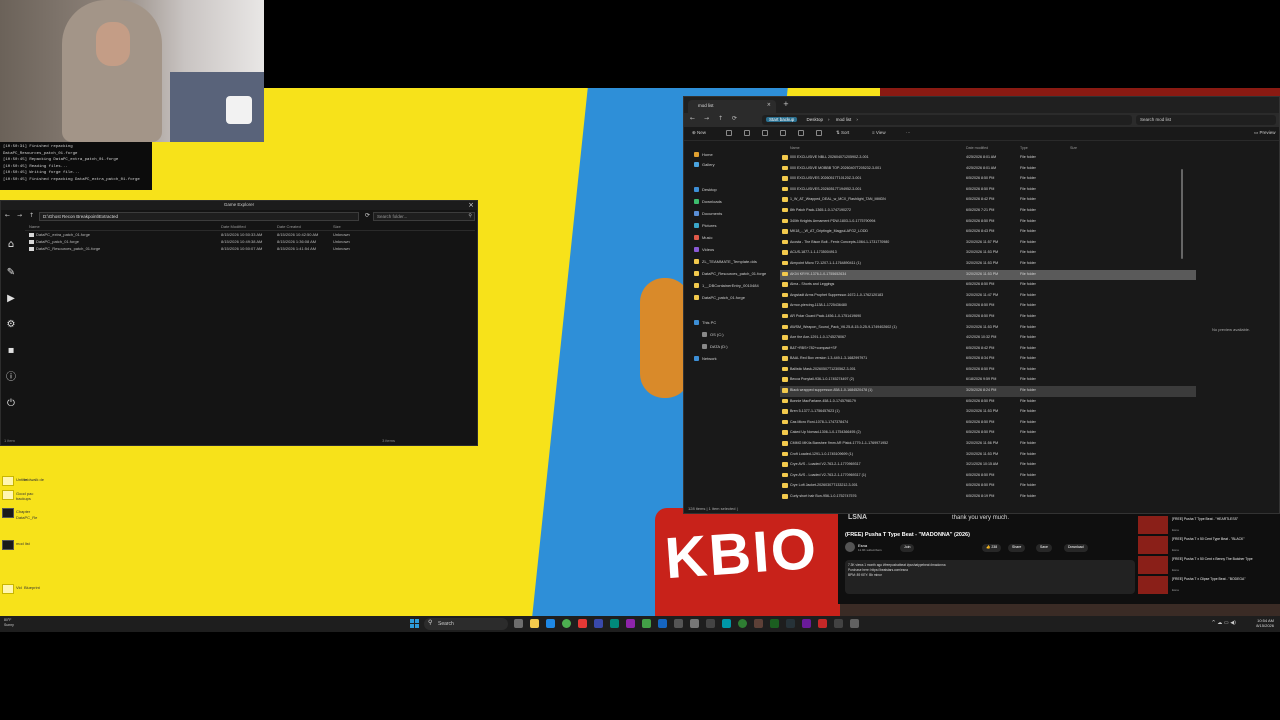 Image resolution: width=1280 pixels, height=720 pixels. Describe the element at coordinates (1224, 623) in the screenshot. I see `system-tray-icons: ^ ☁ ▭ ◀)` at that location.